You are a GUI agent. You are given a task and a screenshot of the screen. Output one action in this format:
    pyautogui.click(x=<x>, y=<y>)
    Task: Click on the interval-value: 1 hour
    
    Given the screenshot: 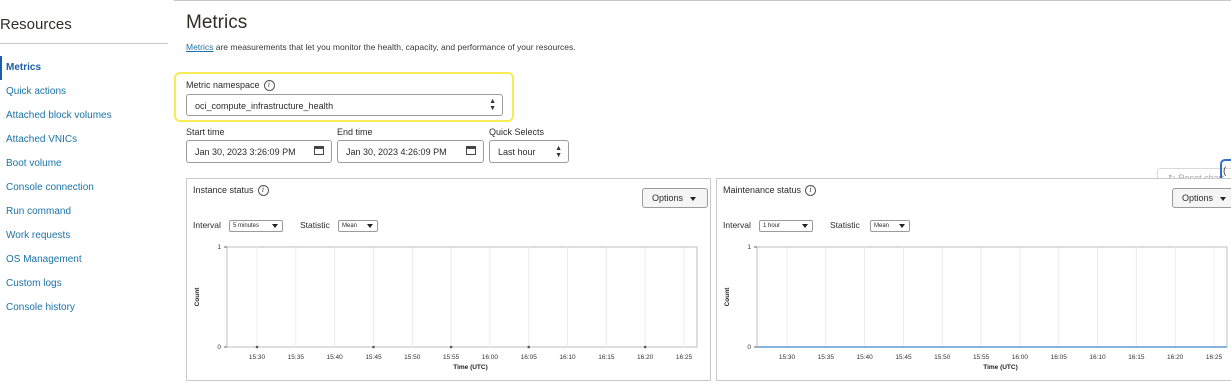 What is the action you would take?
    pyautogui.click(x=772, y=226)
    